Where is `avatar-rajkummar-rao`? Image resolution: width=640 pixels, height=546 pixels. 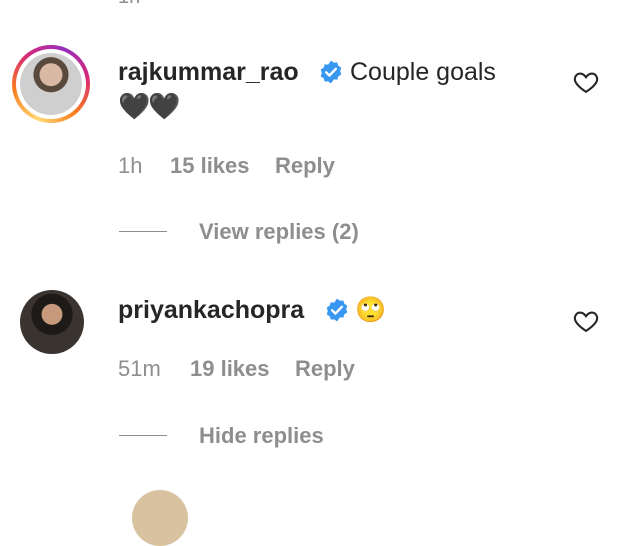
avatar-rajkummar-rao is located at coordinates (51, 84).